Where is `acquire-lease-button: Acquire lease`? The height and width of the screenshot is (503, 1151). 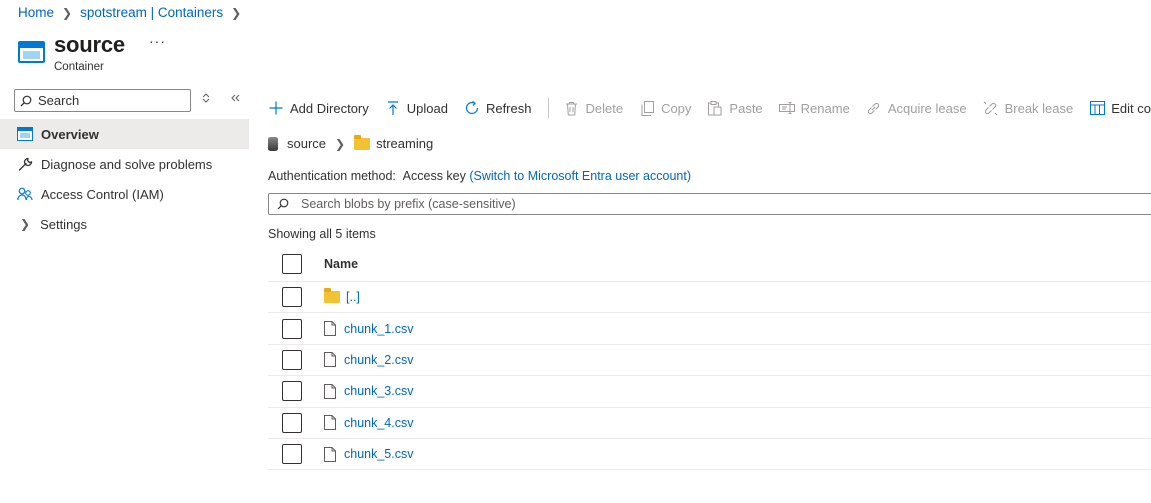 acquire-lease-button: Acquire lease is located at coordinates (916, 108).